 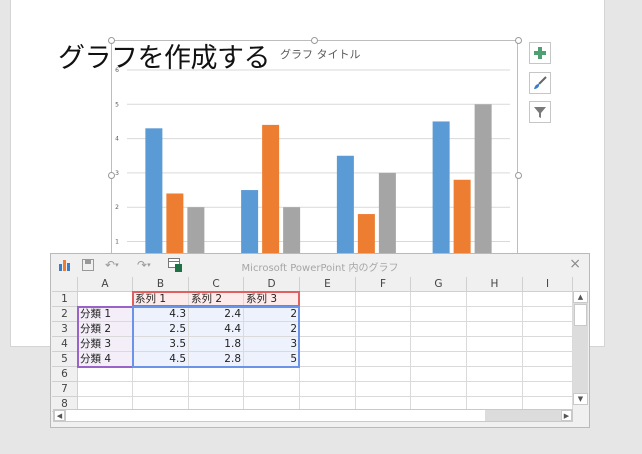 I want to click on cell-I3, so click(x=548, y=329).